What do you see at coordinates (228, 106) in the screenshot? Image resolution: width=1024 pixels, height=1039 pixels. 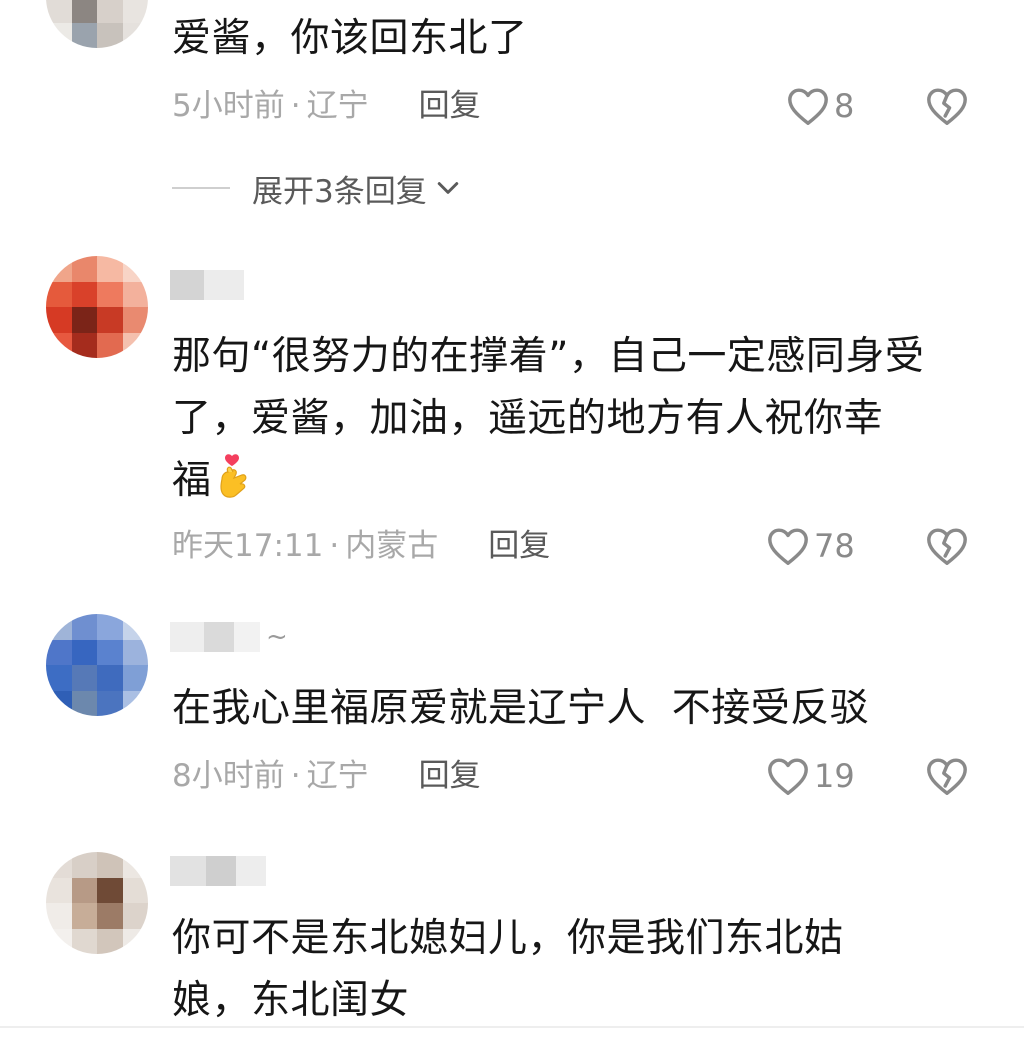 I see `comment-time: 5小时前` at bounding box center [228, 106].